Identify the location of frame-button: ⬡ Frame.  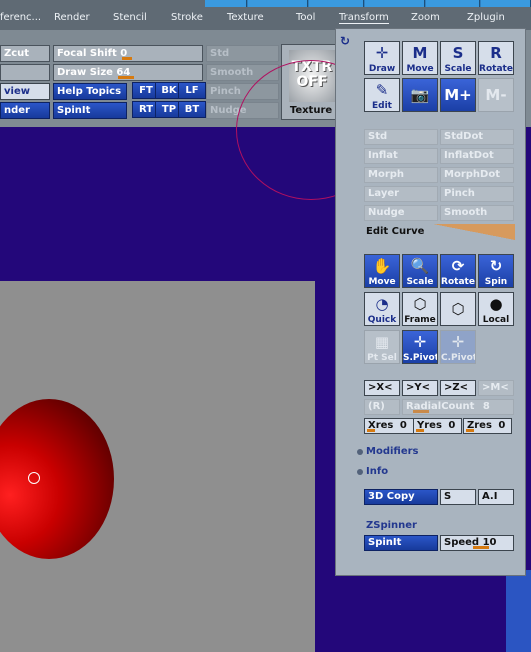
(420, 309).